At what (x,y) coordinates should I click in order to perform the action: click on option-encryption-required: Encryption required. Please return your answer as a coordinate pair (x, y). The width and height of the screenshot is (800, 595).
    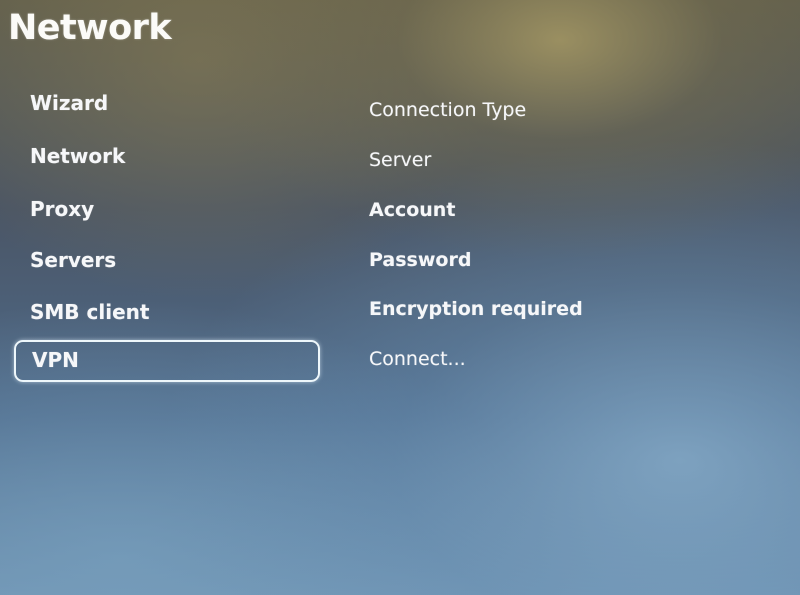
    Looking at the image, I should click on (476, 309).